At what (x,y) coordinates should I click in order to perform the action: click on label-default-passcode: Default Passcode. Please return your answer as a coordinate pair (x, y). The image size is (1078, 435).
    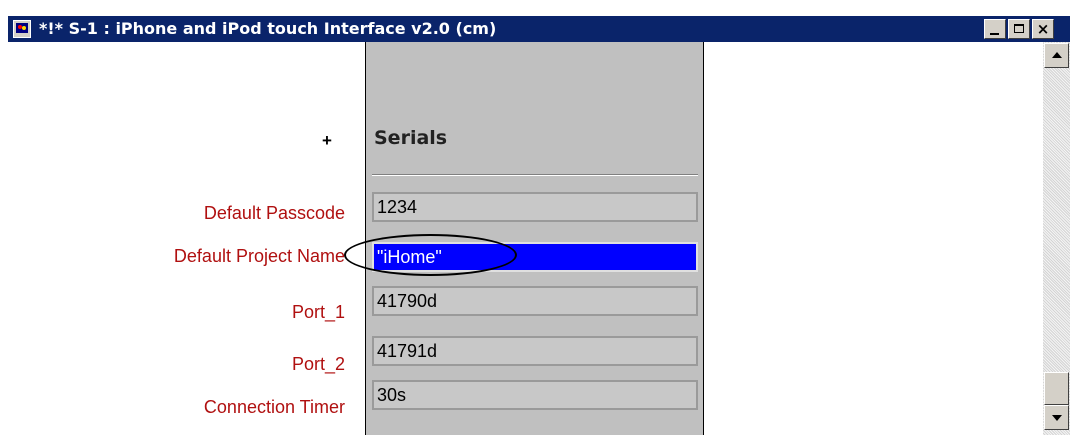
    Looking at the image, I should click on (274, 213).